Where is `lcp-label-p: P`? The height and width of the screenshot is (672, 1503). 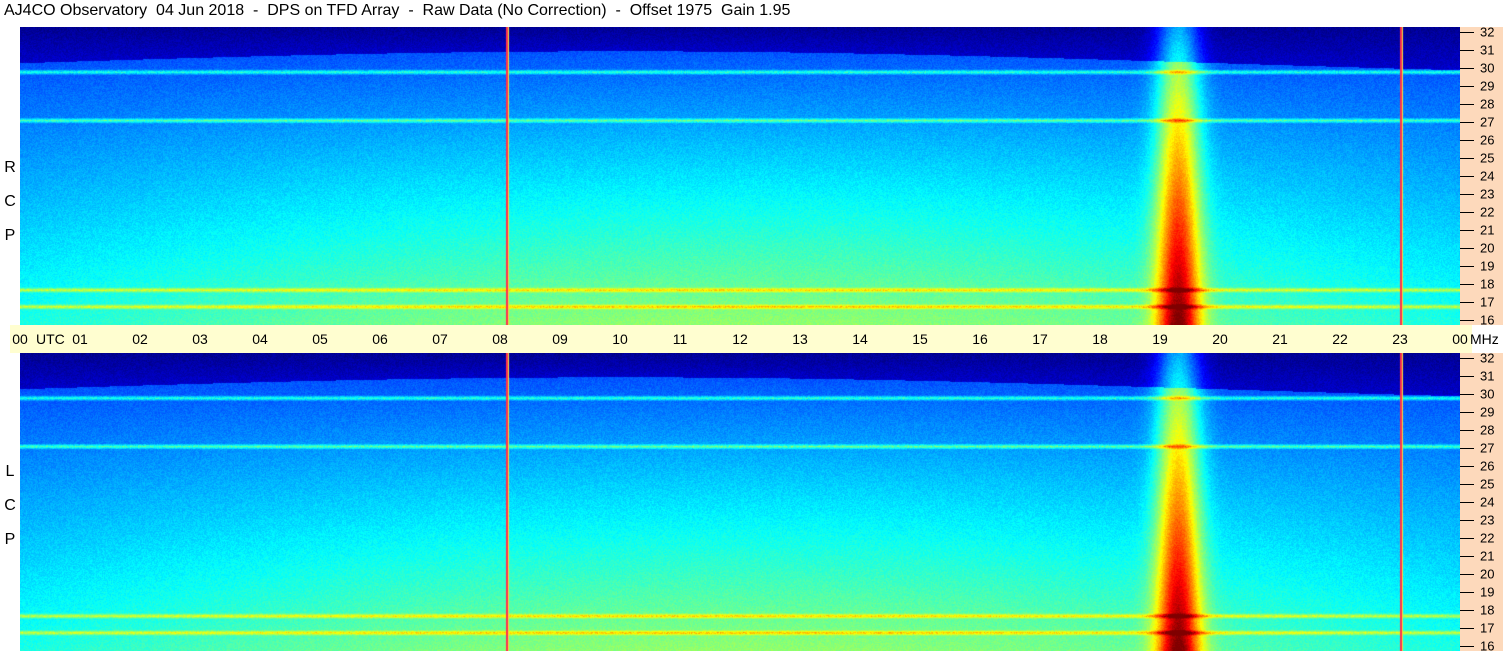
lcp-label-p: P is located at coordinates (10, 539).